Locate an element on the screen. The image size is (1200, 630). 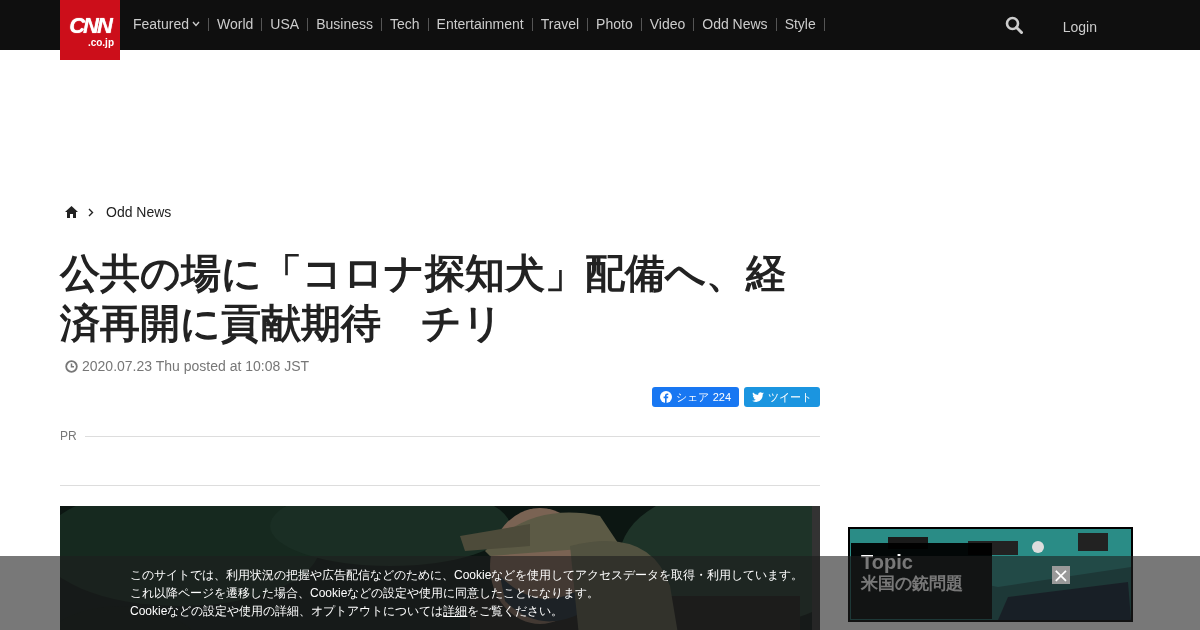
logo: CNN .co.jp is located at coordinates (90, 30).